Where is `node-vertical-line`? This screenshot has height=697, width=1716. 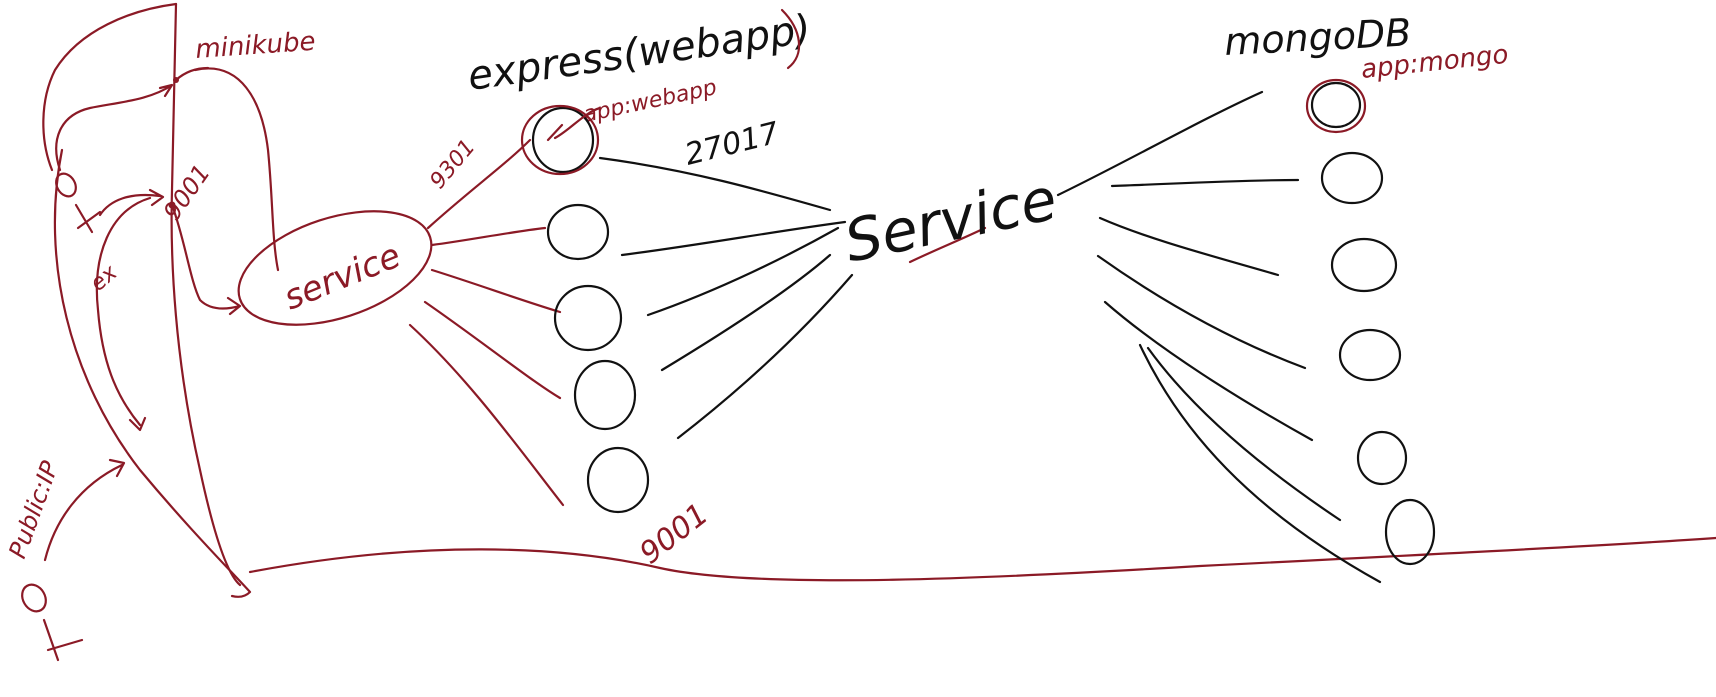
node-vertical-line is located at coordinates (206, 294).